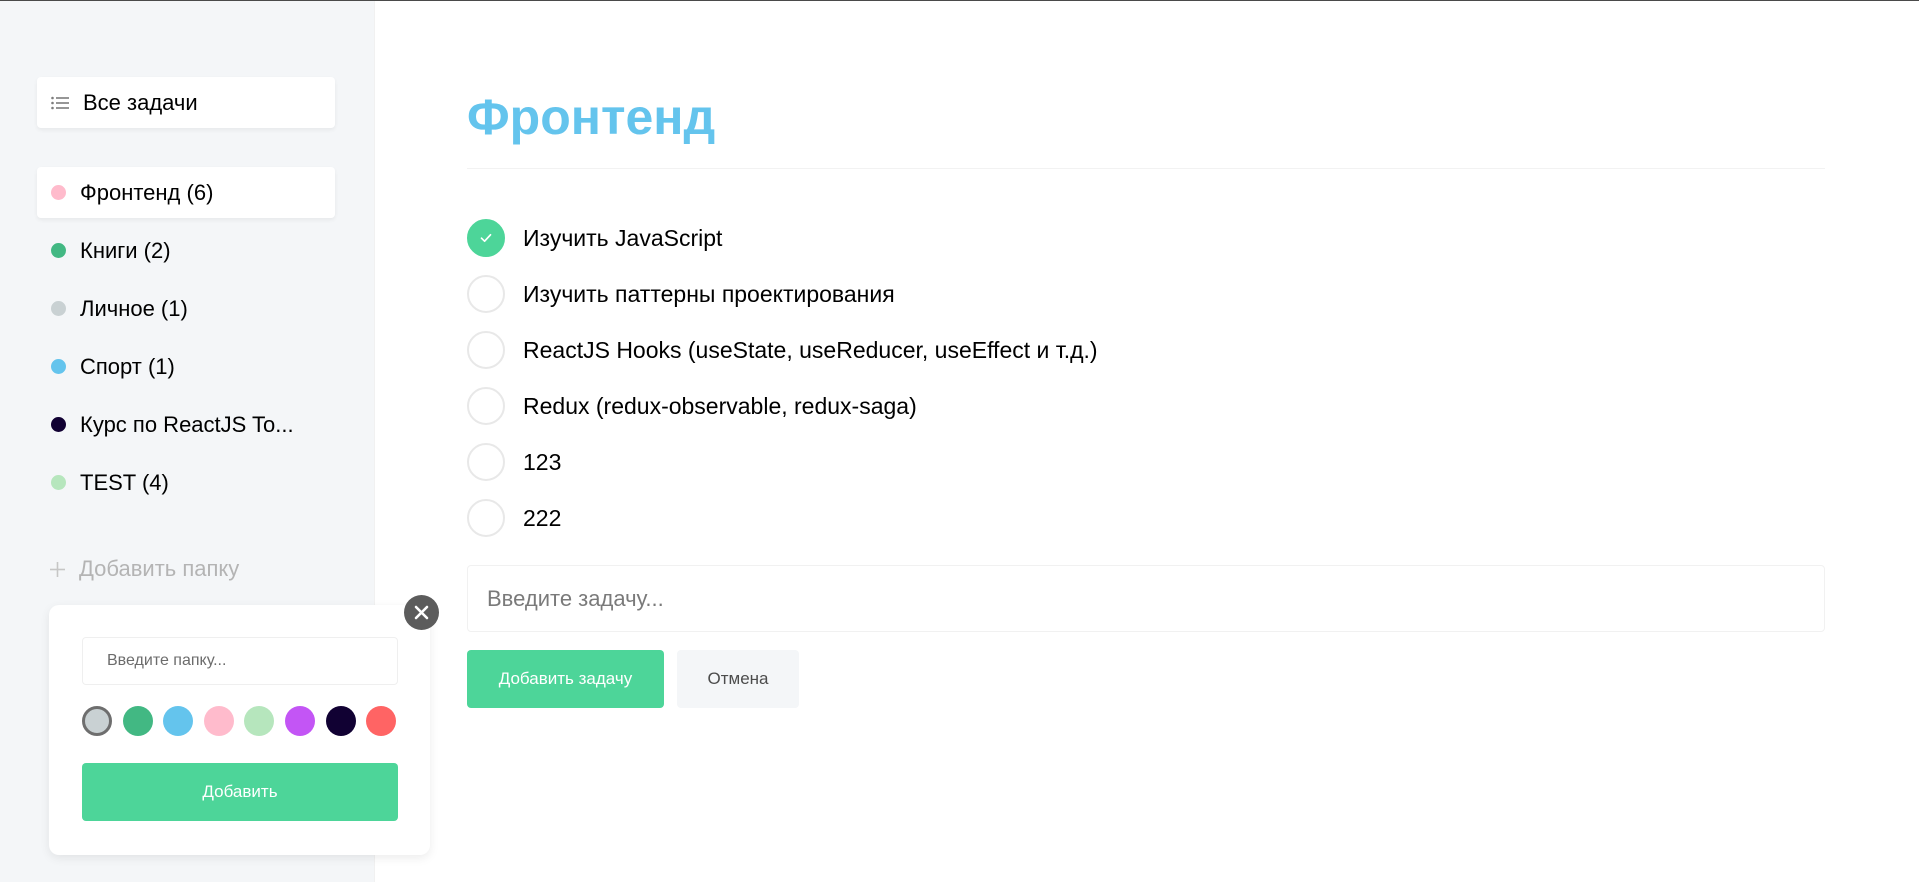 This screenshot has height=882, width=1919. Describe the element at coordinates (218, 721) in the screenshot. I see `color-option-pink` at that location.